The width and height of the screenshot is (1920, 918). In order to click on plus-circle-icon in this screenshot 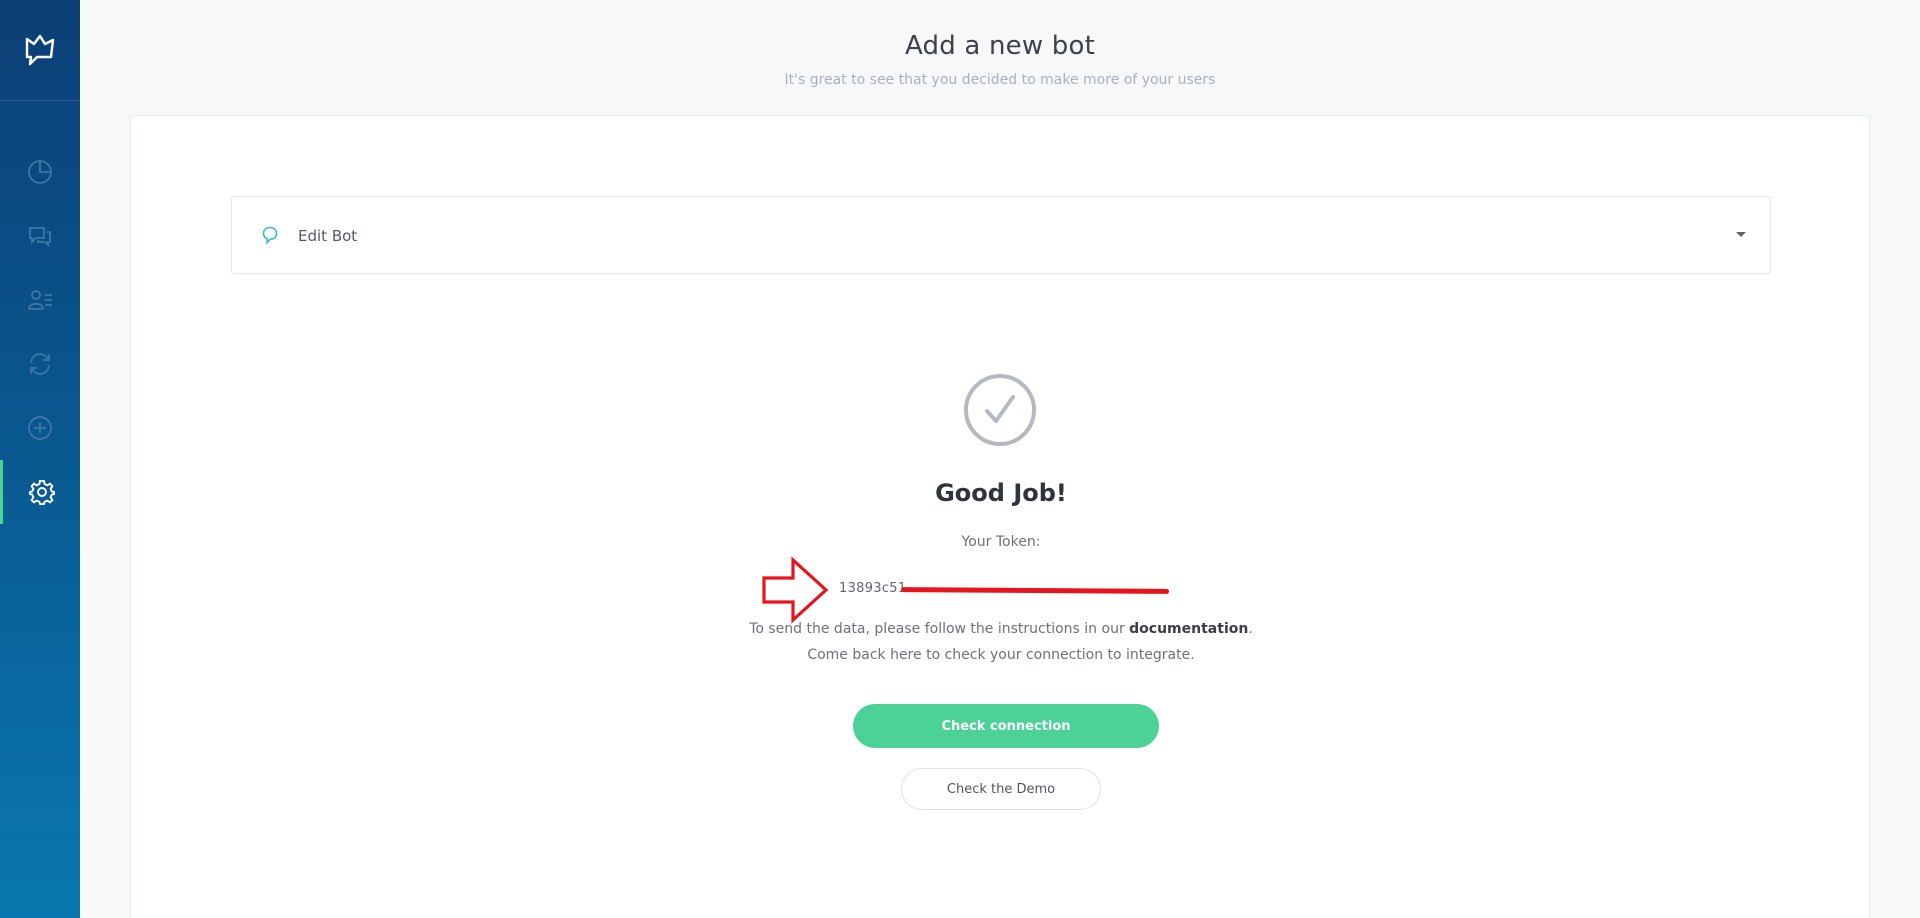, I will do `click(40, 428)`.